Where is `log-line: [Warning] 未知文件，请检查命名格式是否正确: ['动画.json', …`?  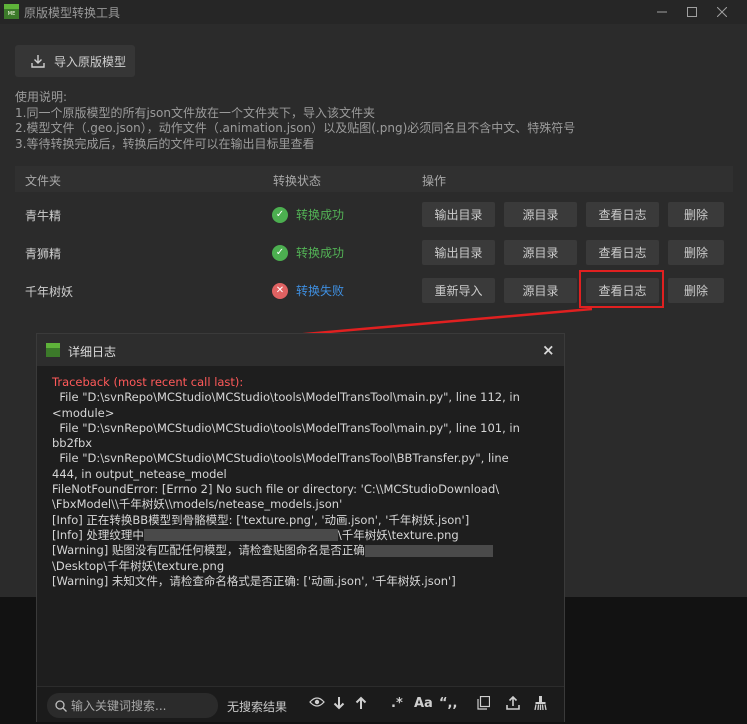
log-line: [Warning] 未知文件，请检查命名格式是否正确: ['动画.json', … is located at coordinates (254, 580).